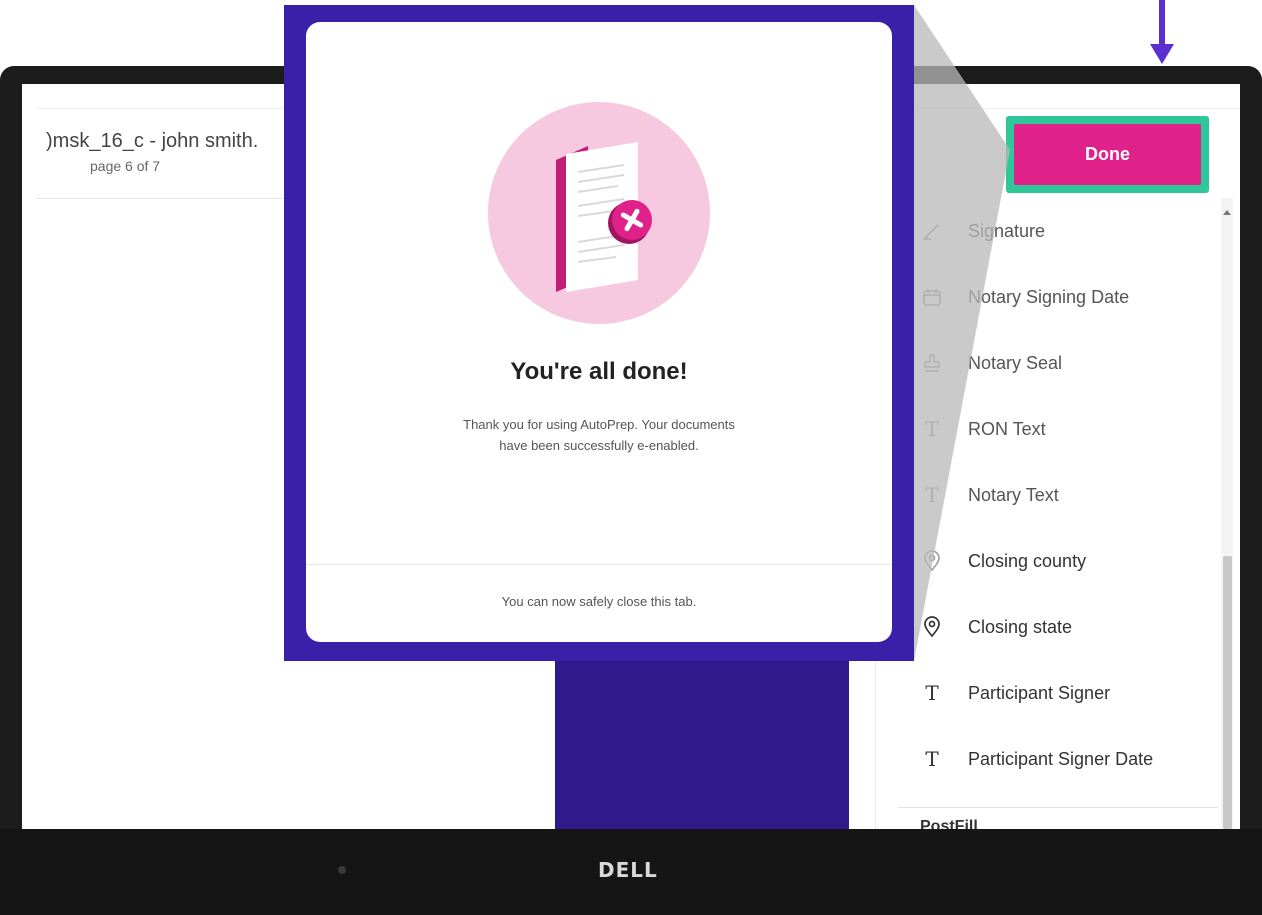 This screenshot has height=915, width=1262. What do you see at coordinates (1020, 626) in the screenshot?
I see `field-label: Closing state` at bounding box center [1020, 626].